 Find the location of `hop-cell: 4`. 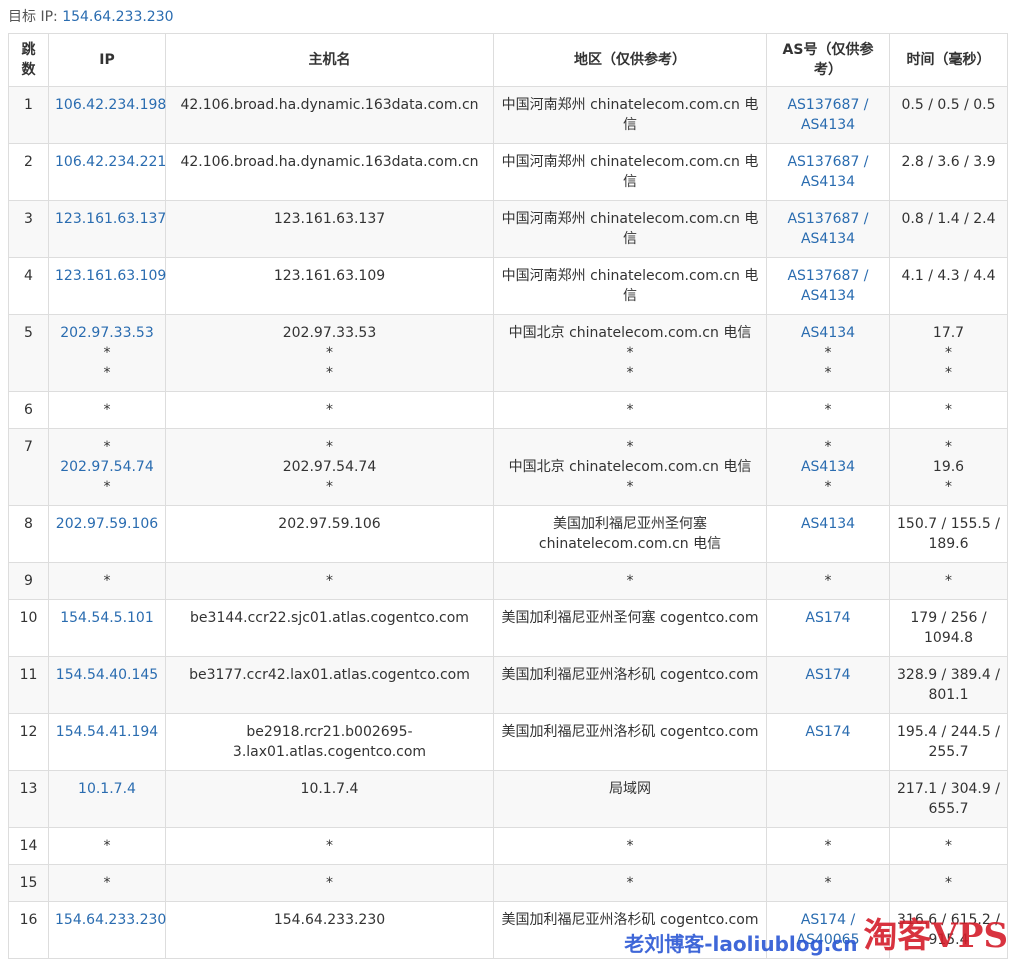

hop-cell: 4 is located at coordinates (28, 286).